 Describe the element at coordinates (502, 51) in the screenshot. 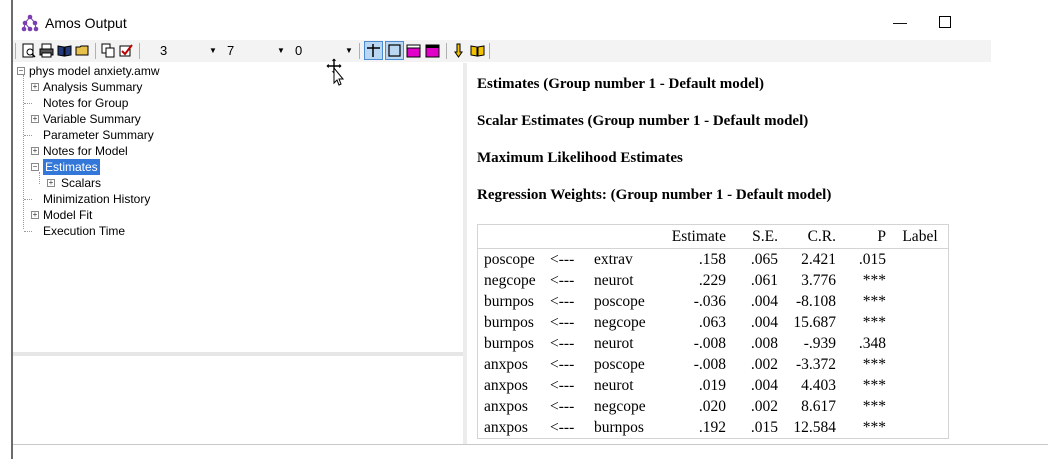

I see `toolbar: 3 ▼ 7 ▼ 0 ▼` at that location.